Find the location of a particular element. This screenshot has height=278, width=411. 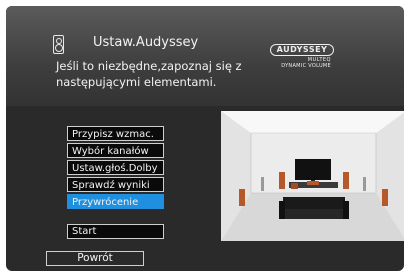

start-button: Start is located at coordinates (115, 231).